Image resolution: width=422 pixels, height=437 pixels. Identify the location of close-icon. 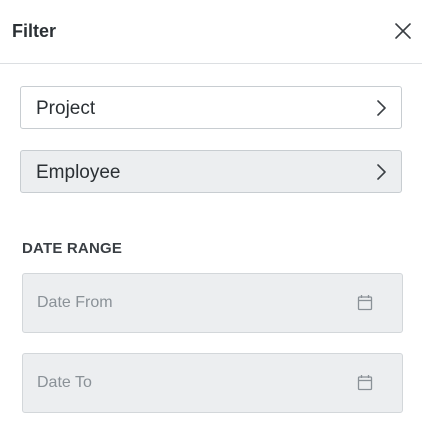
(403, 31).